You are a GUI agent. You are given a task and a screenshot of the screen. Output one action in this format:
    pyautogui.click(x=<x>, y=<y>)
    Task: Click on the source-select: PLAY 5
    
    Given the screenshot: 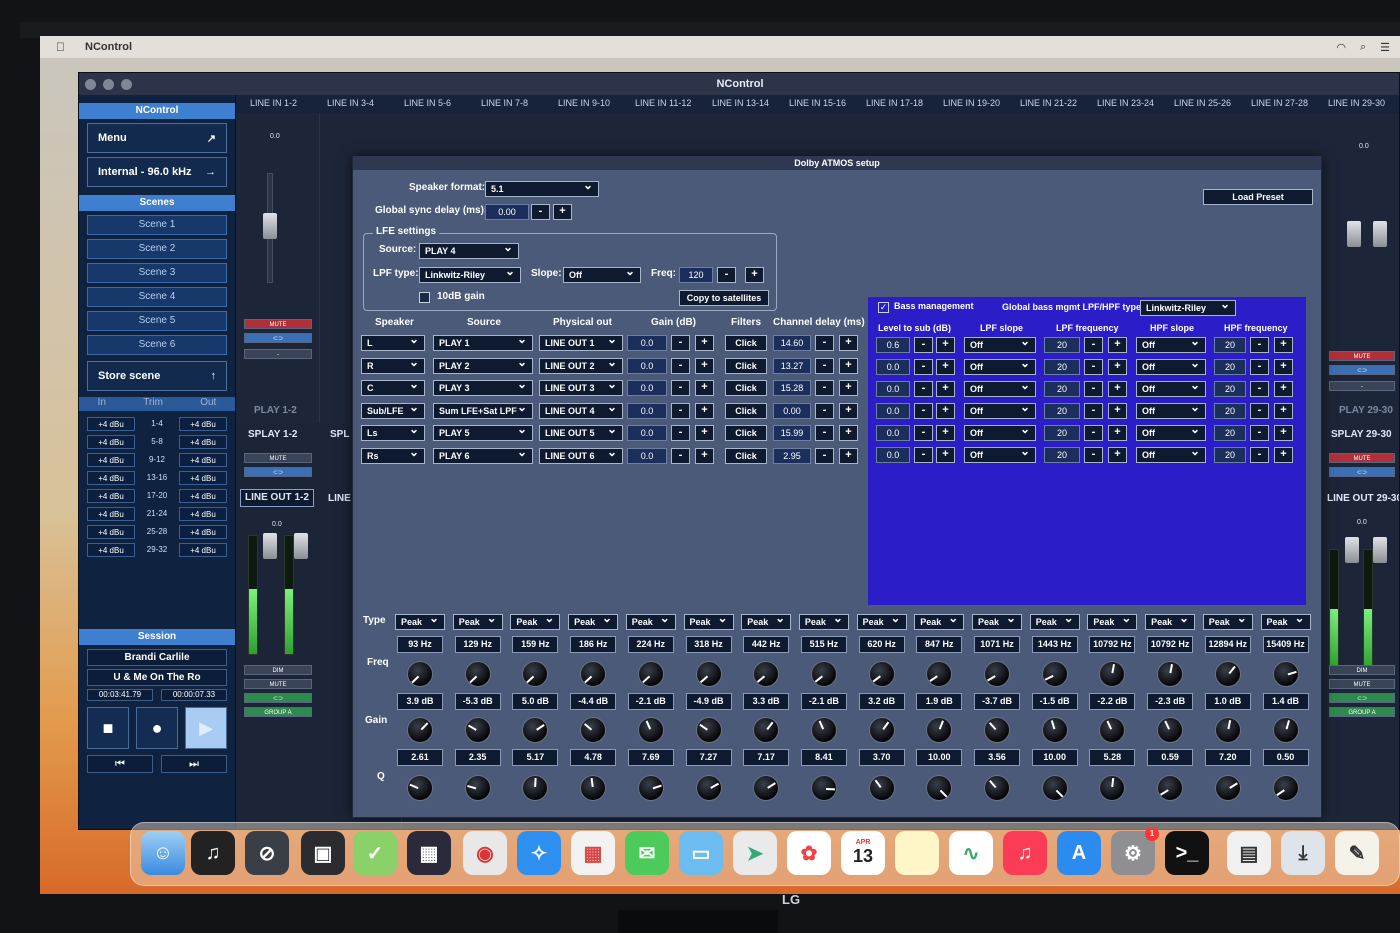 What is the action you would take?
    pyautogui.click(x=483, y=433)
    